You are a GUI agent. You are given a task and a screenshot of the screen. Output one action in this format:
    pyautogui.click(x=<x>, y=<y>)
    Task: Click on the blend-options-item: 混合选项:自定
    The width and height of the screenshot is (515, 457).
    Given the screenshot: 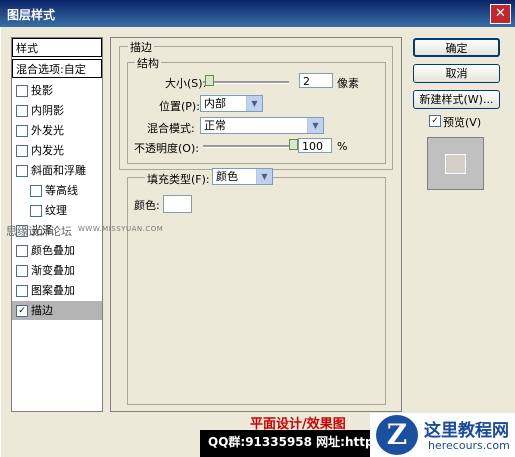 What is the action you would take?
    pyautogui.click(x=57, y=68)
    